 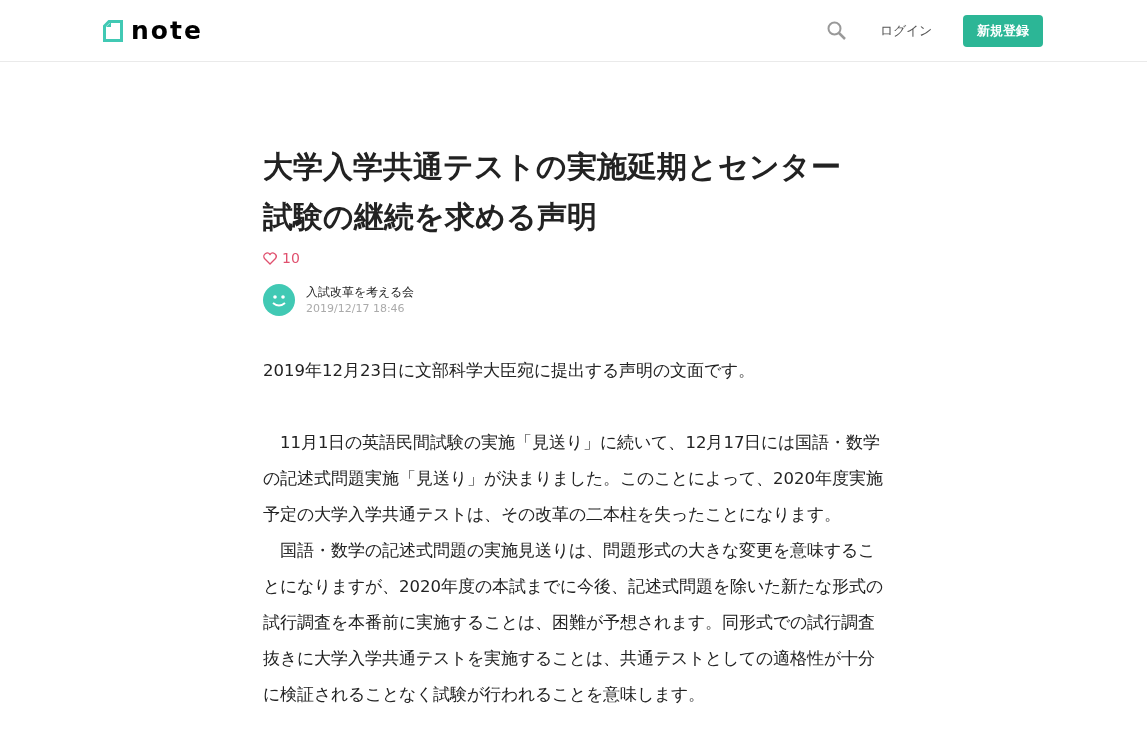 What do you see at coordinates (113, 30) in the screenshot?
I see `logo-icon` at bounding box center [113, 30].